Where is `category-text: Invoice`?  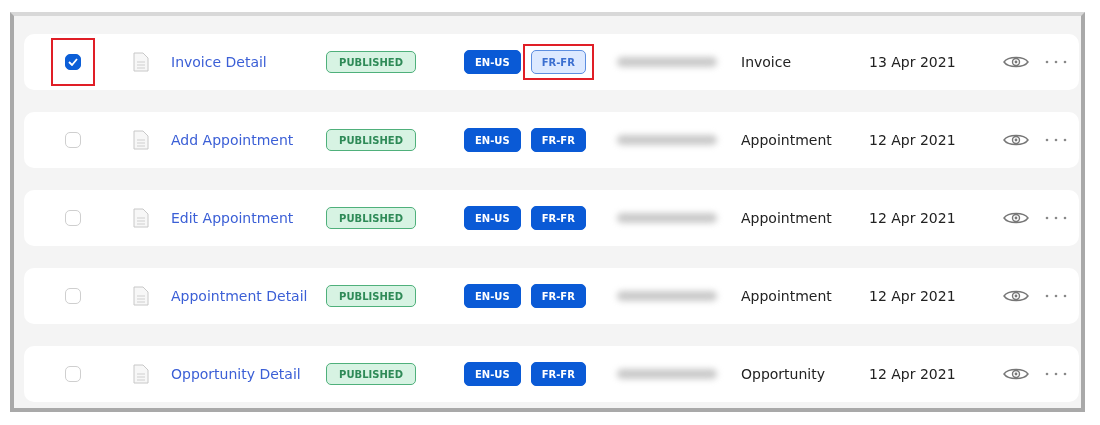 category-text: Invoice is located at coordinates (767, 62).